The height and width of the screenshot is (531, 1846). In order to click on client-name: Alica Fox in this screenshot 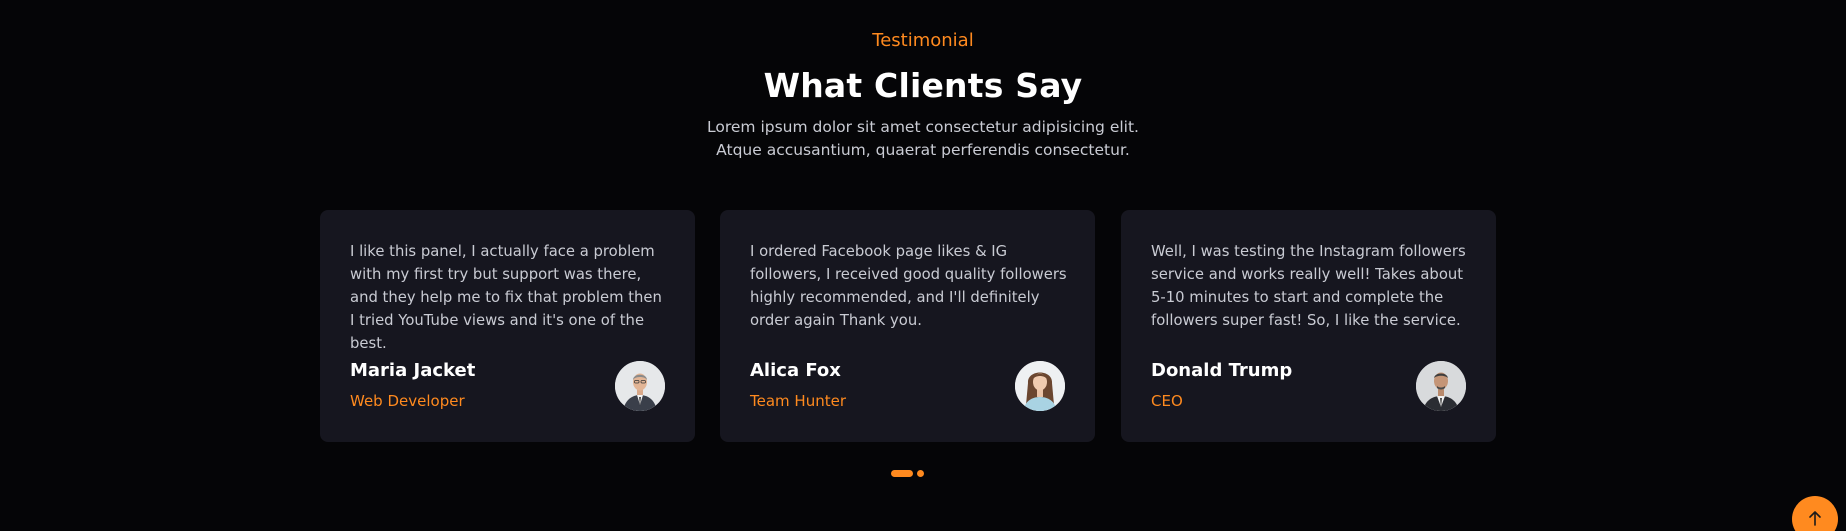, I will do `click(795, 370)`.